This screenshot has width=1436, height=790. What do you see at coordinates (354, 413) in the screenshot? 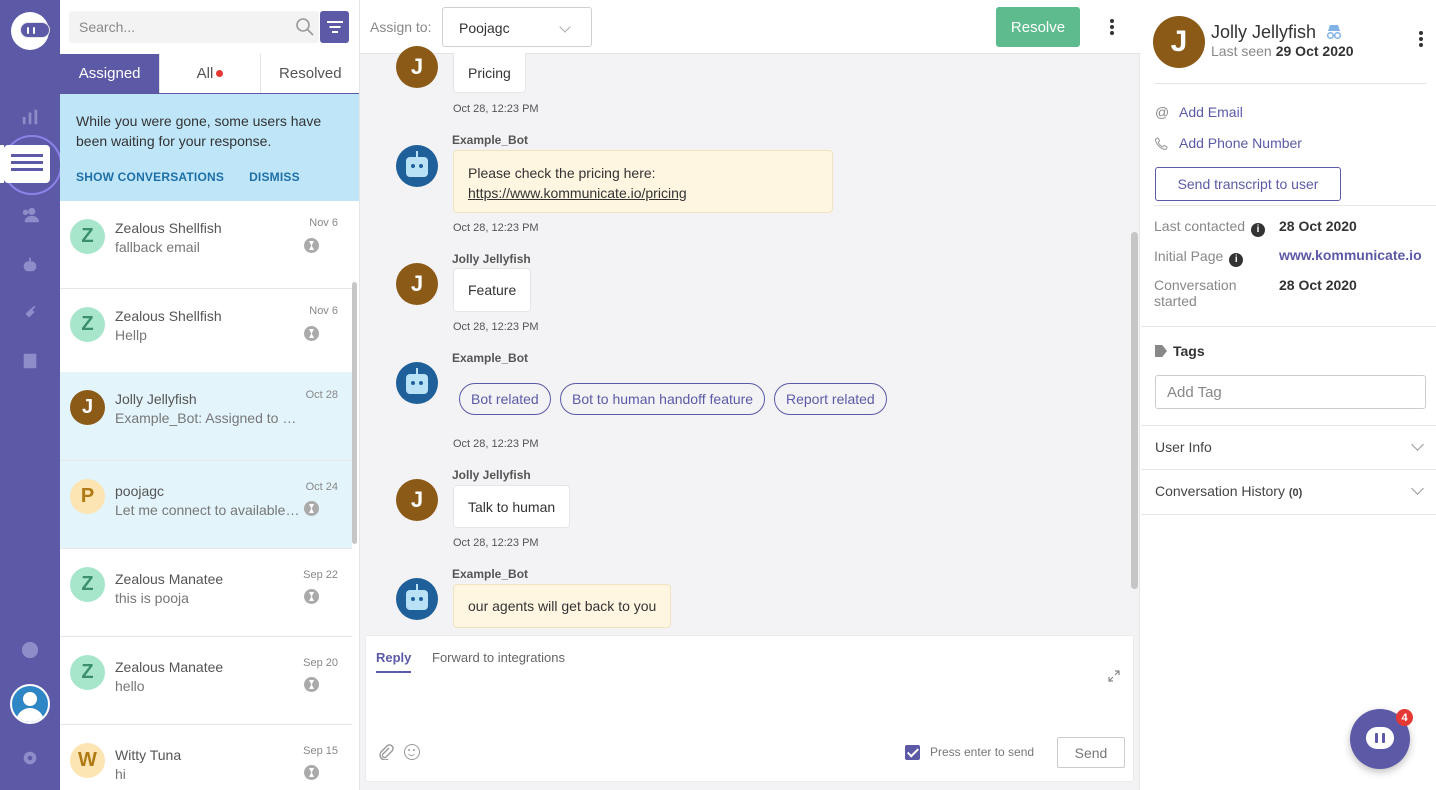
I see `list-scrollbar` at bounding box center [354, 413].